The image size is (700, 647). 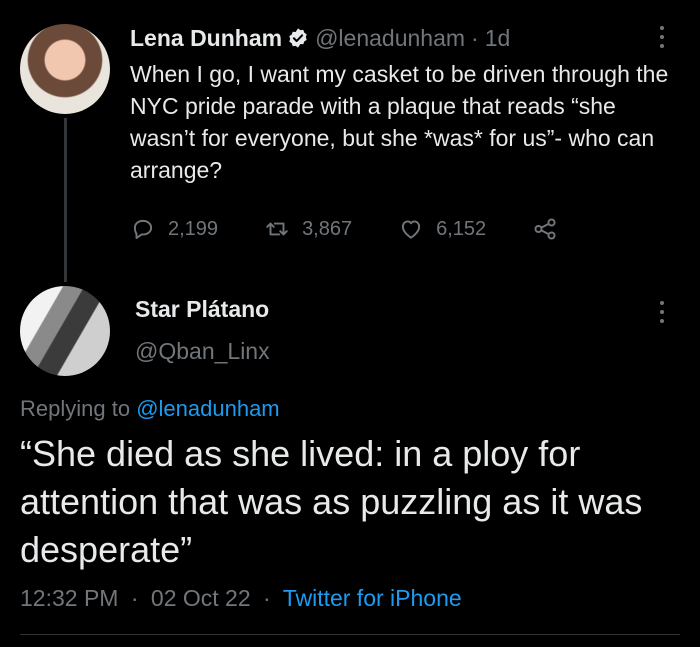 What do you see at coordinates (372, 598) in the screenshot?
I see `tweet-source-link: Twitter for iPhone` at bounding box center [372, 598].